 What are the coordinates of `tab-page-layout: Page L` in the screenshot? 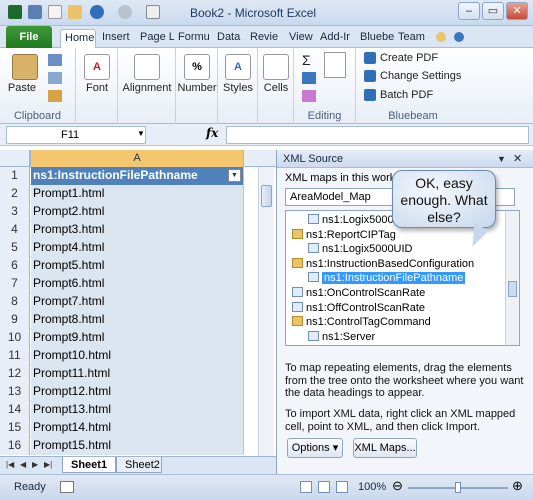 It's located at (155, 38).